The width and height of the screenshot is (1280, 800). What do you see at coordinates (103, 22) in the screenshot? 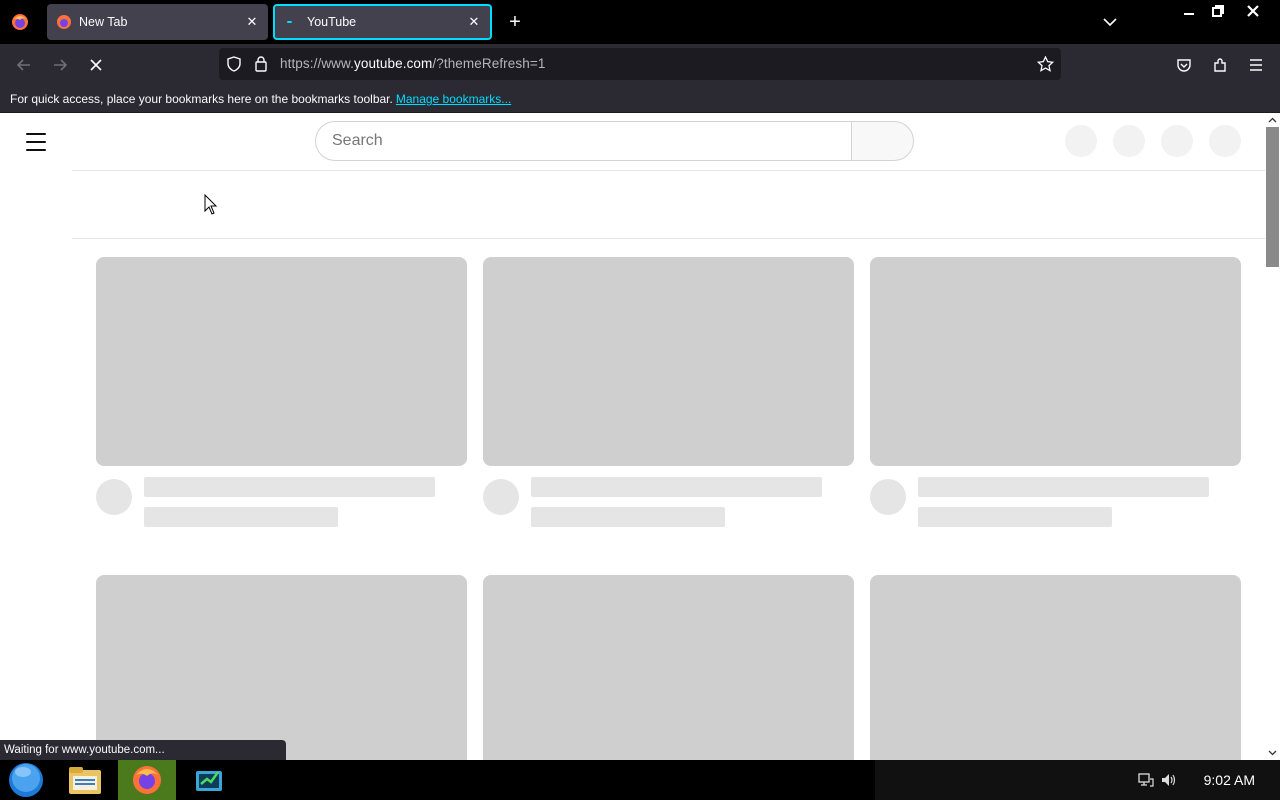
I see `tab-title: New Tab` at bounding box center [103, 22].